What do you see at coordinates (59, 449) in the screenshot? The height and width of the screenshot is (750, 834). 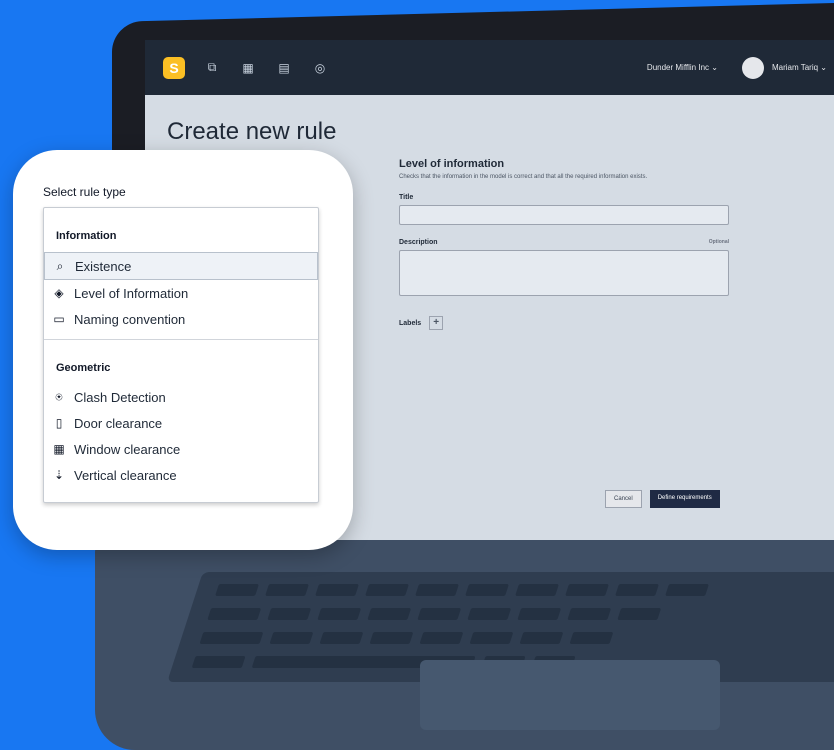 I see `window-icon: ▦` at bounding box center [59, 449].